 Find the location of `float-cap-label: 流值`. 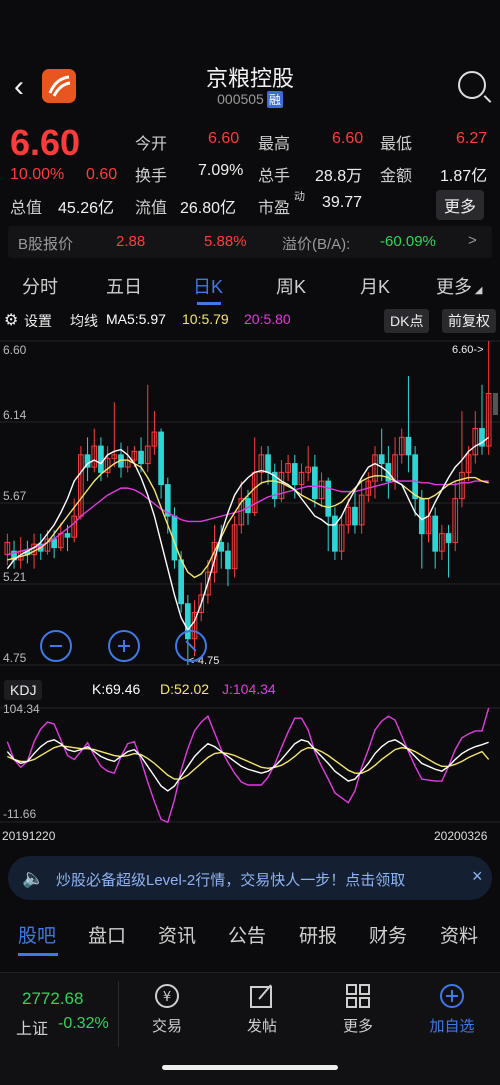

float-cap-label: 流值 is located at coordinates (151, 208).